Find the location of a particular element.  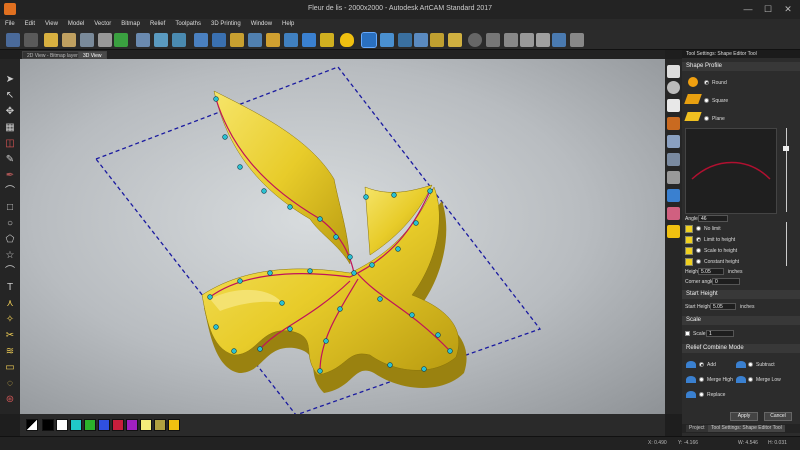

group-icon: ▦ is located at coordinates (10, 128).